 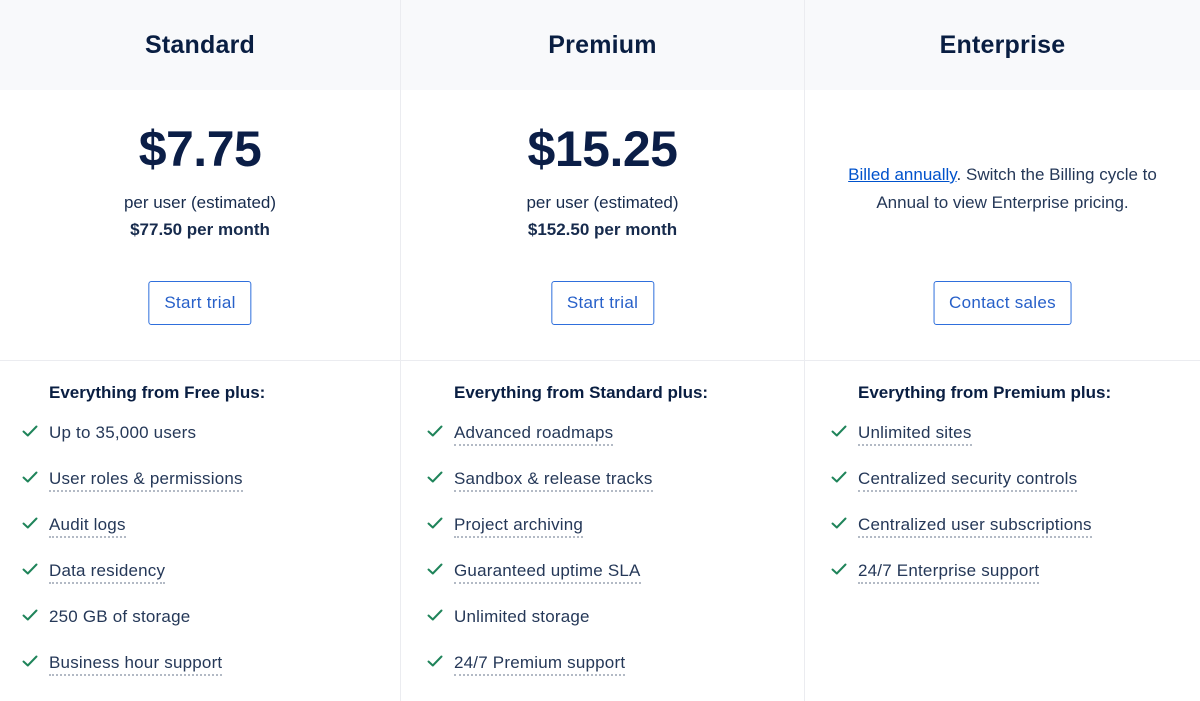 I want to click on feature-label: Unlimited storage, so click(x=522, y=616).